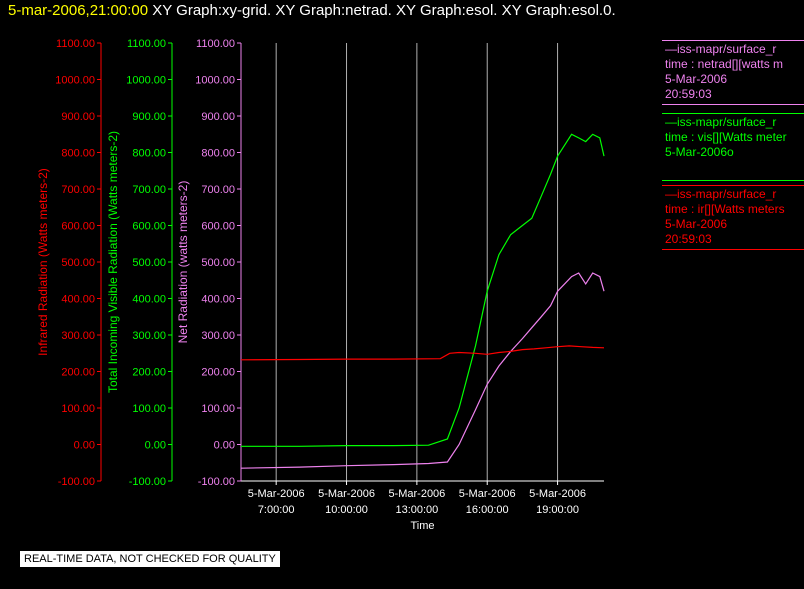 The image size is (804, 589). Describe the element at coordinates (78, 227) in the screenshot. I see `y-tick-label-0-7: 600.00` at that location.